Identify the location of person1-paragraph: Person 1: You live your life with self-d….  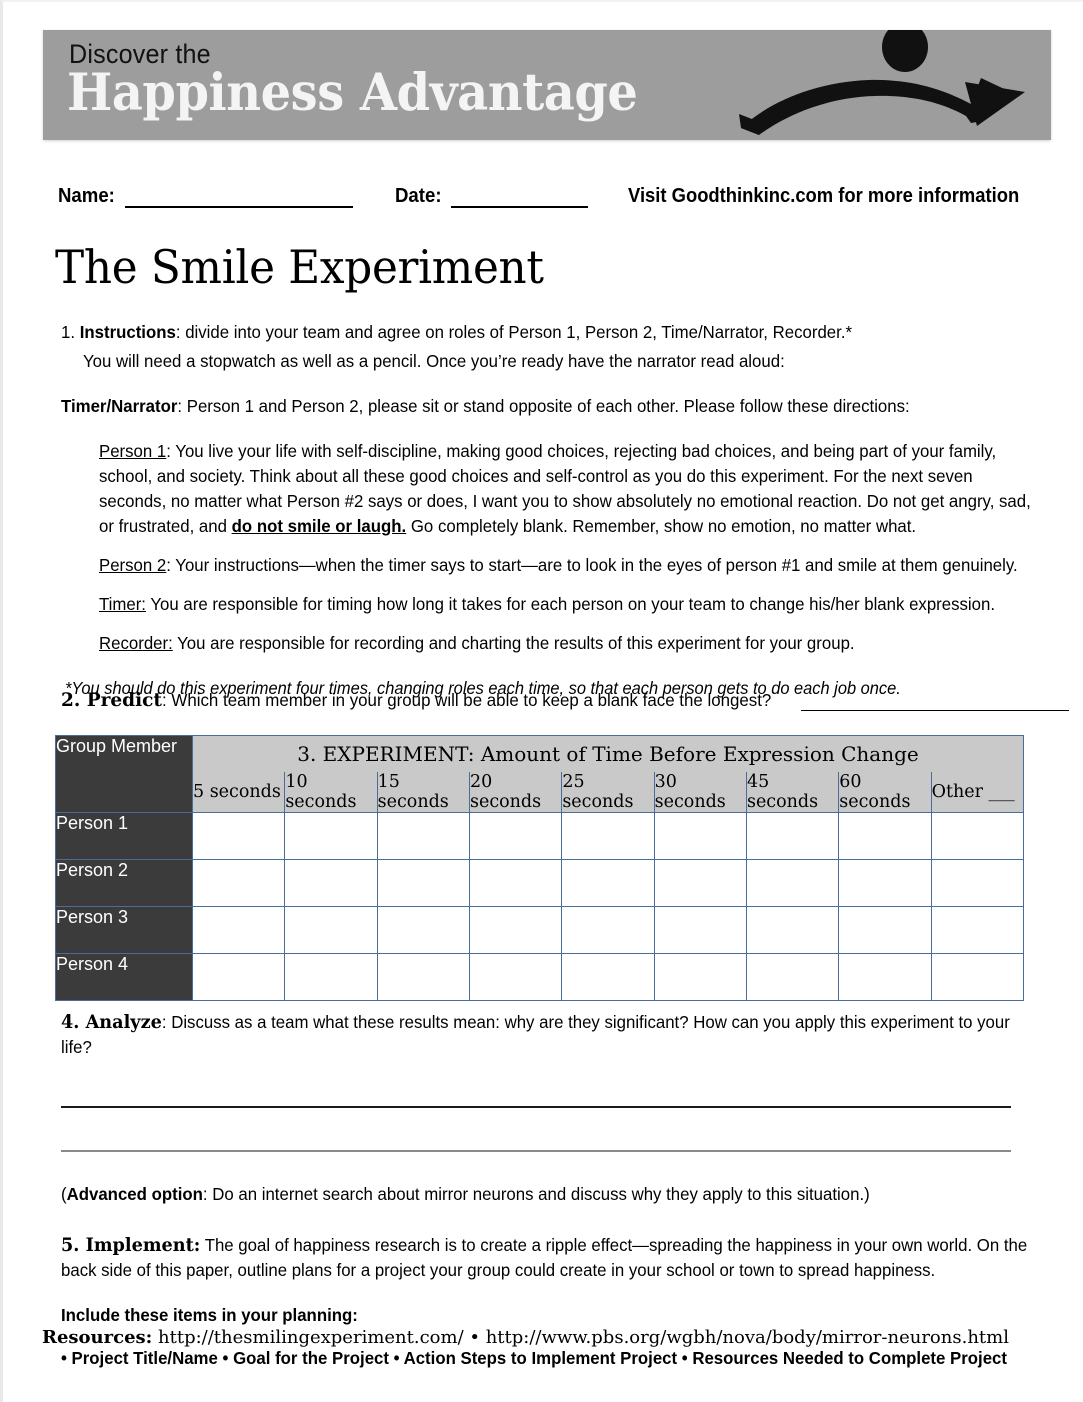
(571, 489).